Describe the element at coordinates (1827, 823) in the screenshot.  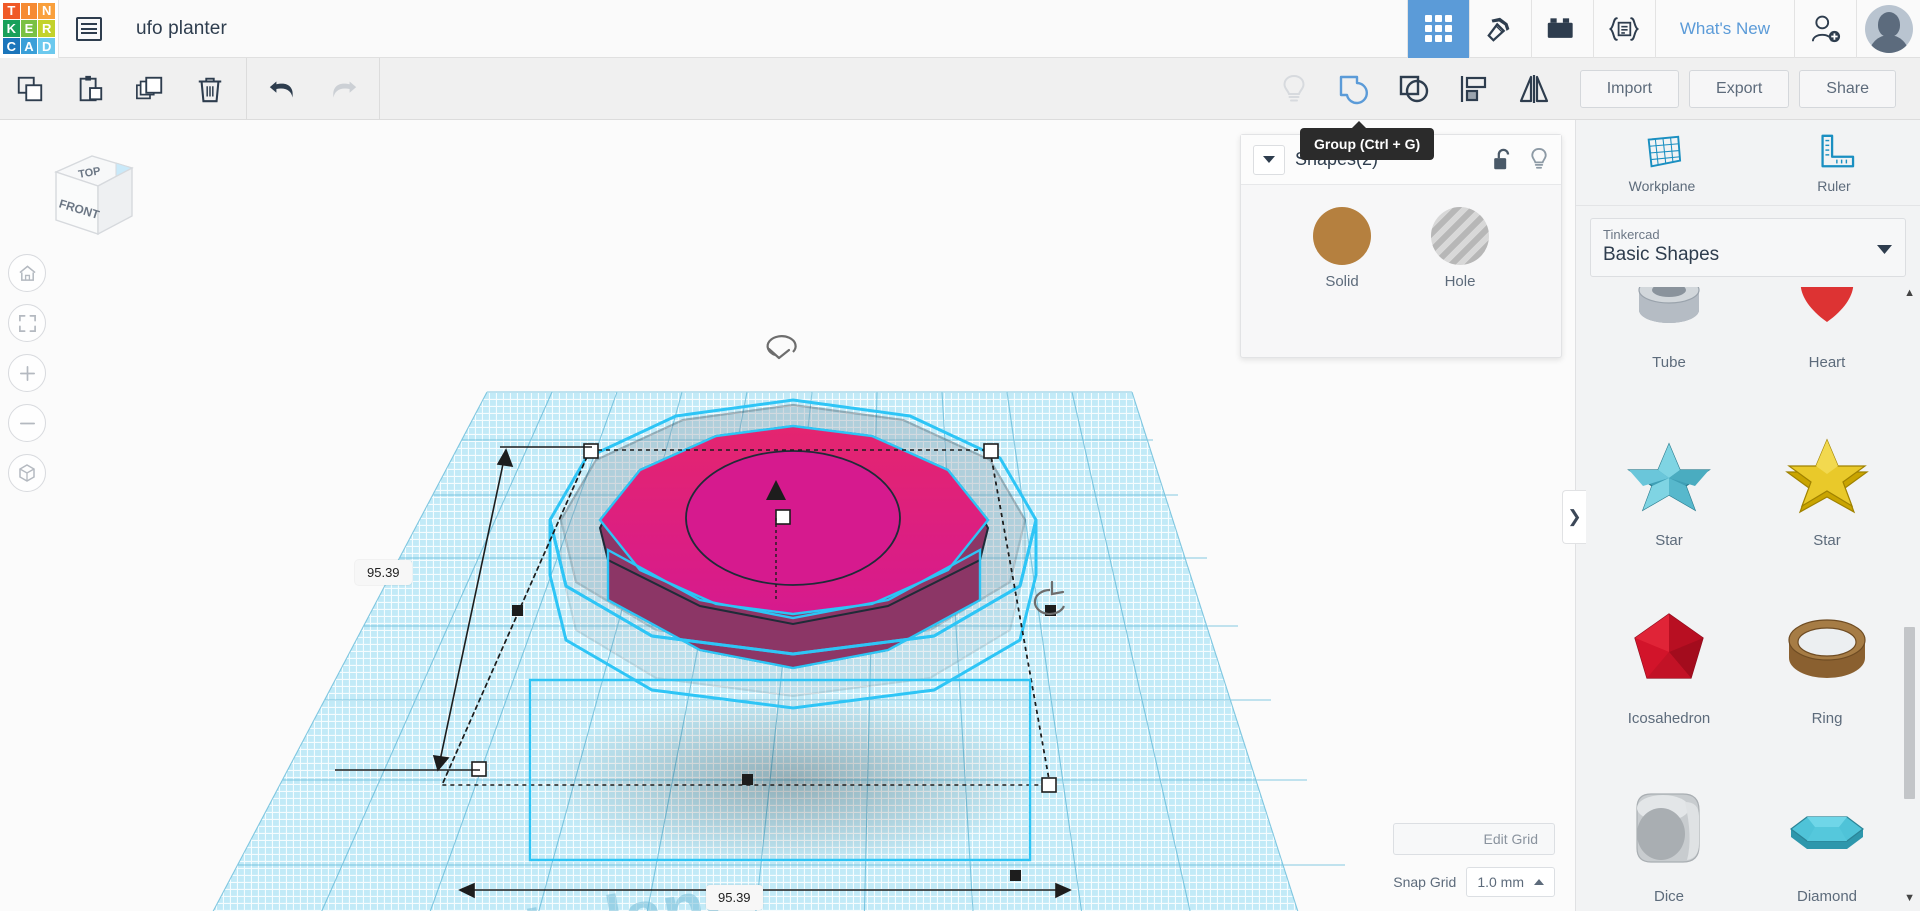
I see `shape-item-diamond: Diamond` at that location.